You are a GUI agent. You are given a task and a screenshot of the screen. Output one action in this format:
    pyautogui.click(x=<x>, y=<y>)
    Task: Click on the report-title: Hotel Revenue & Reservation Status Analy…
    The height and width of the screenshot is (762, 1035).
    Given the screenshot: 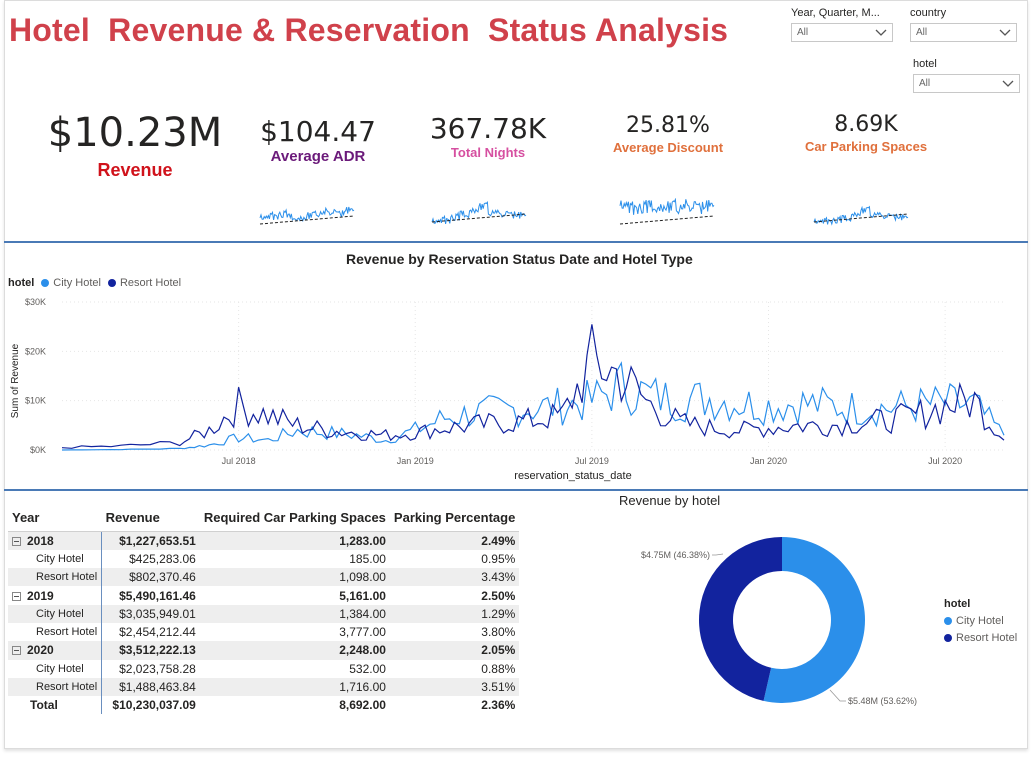 What is the action you would take?
    pyautogui.click(x=369, y=30)
    